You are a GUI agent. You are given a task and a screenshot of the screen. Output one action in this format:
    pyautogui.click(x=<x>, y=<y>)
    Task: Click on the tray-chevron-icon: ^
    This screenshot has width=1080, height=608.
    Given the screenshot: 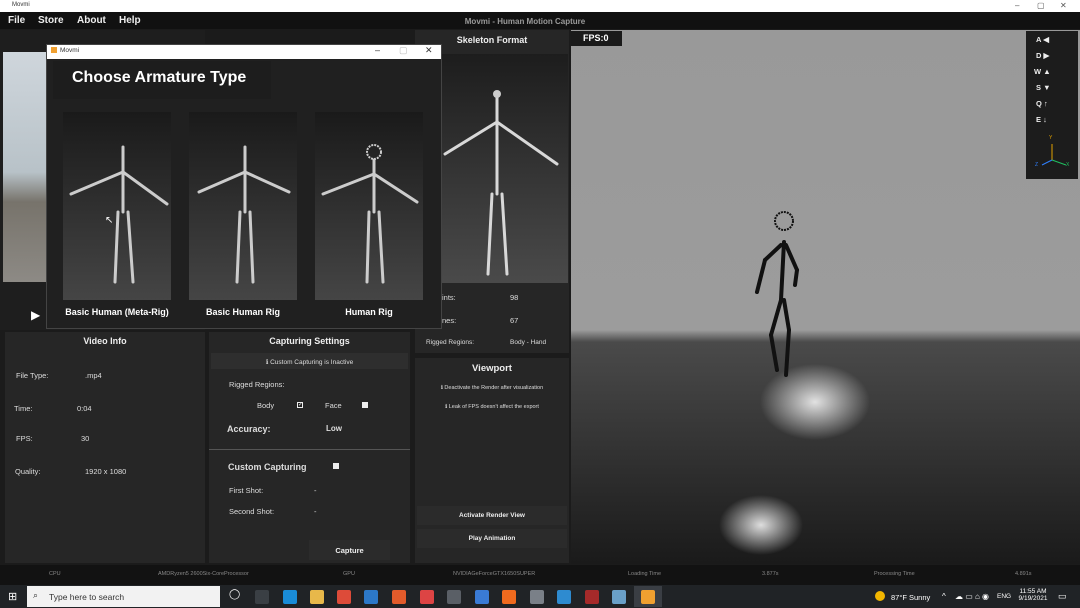 What is the action you would take?
    pyautogui.click(x=944, y=596)
    